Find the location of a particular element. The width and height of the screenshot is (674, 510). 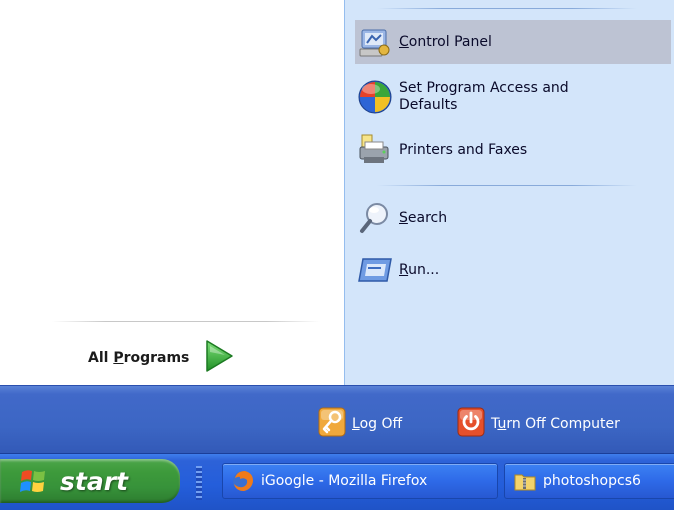

key-icon is located at coordinates (332, 424).